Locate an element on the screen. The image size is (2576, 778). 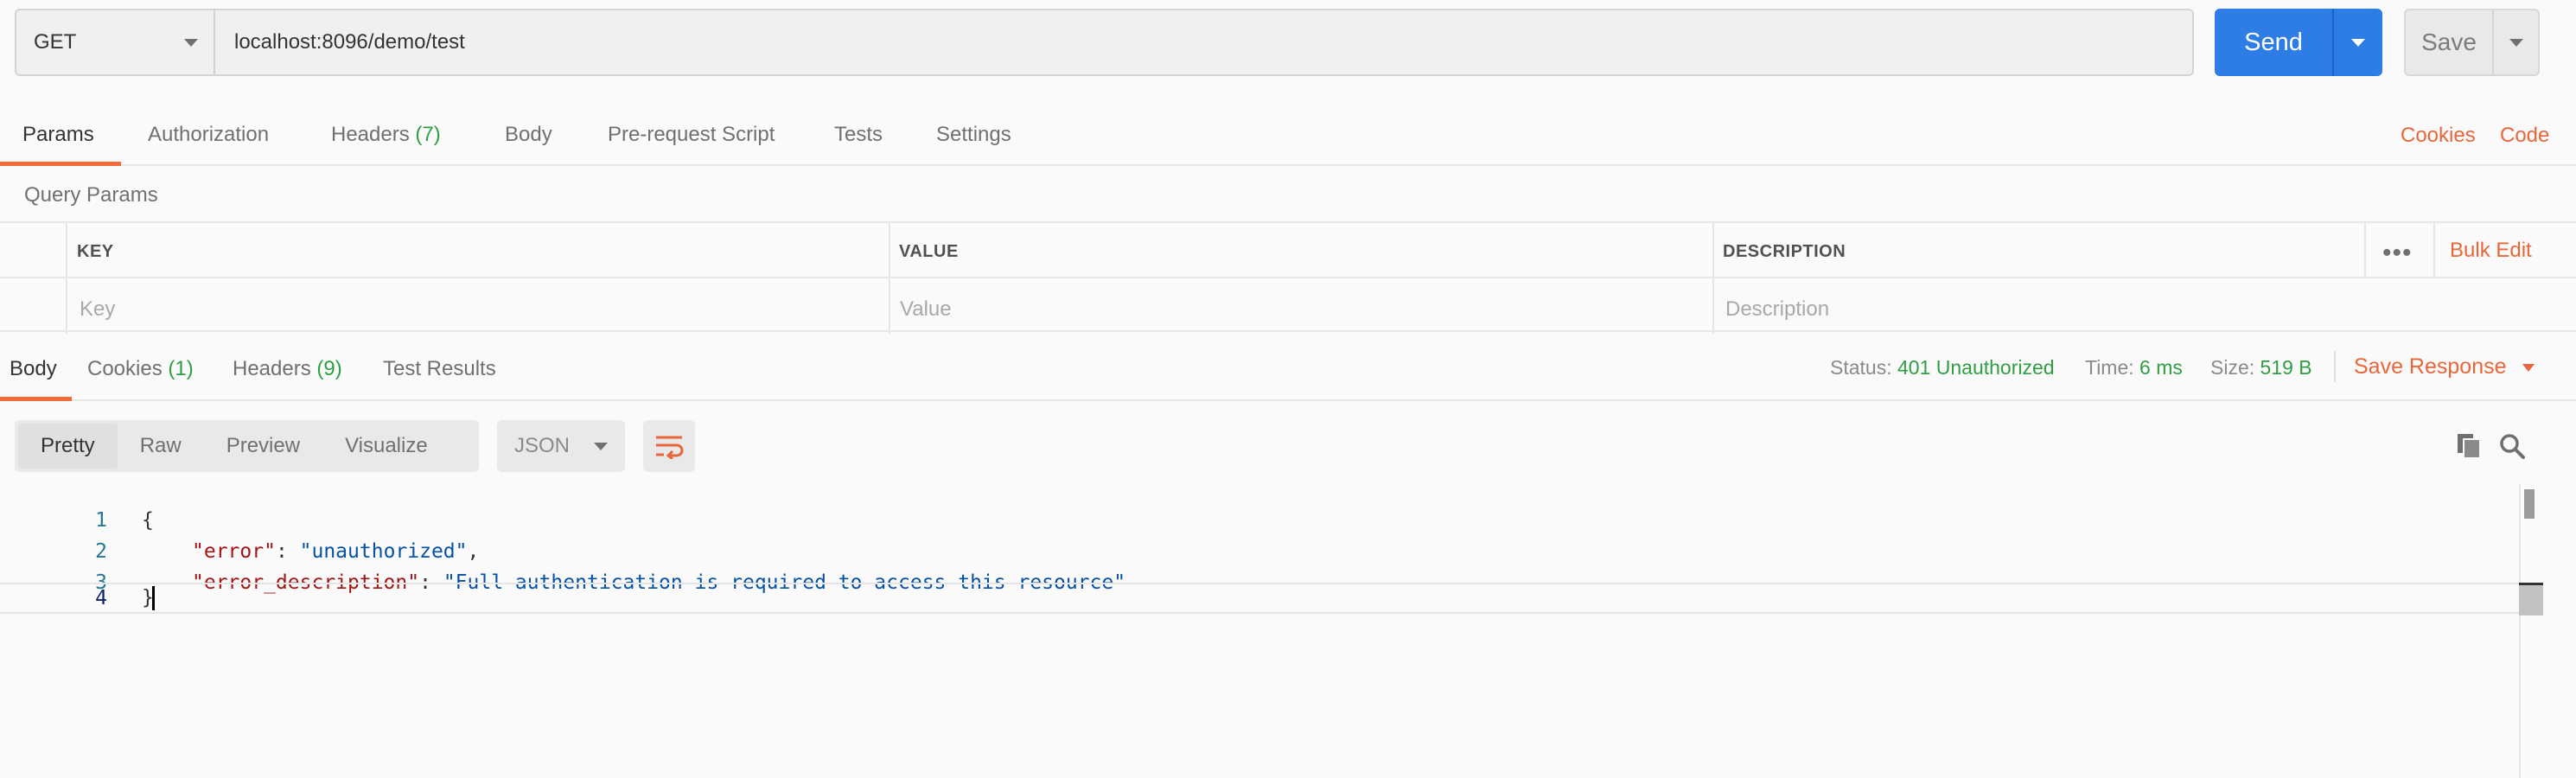
scrollbar-cursor-marker is located at coordinates (2531, 599).